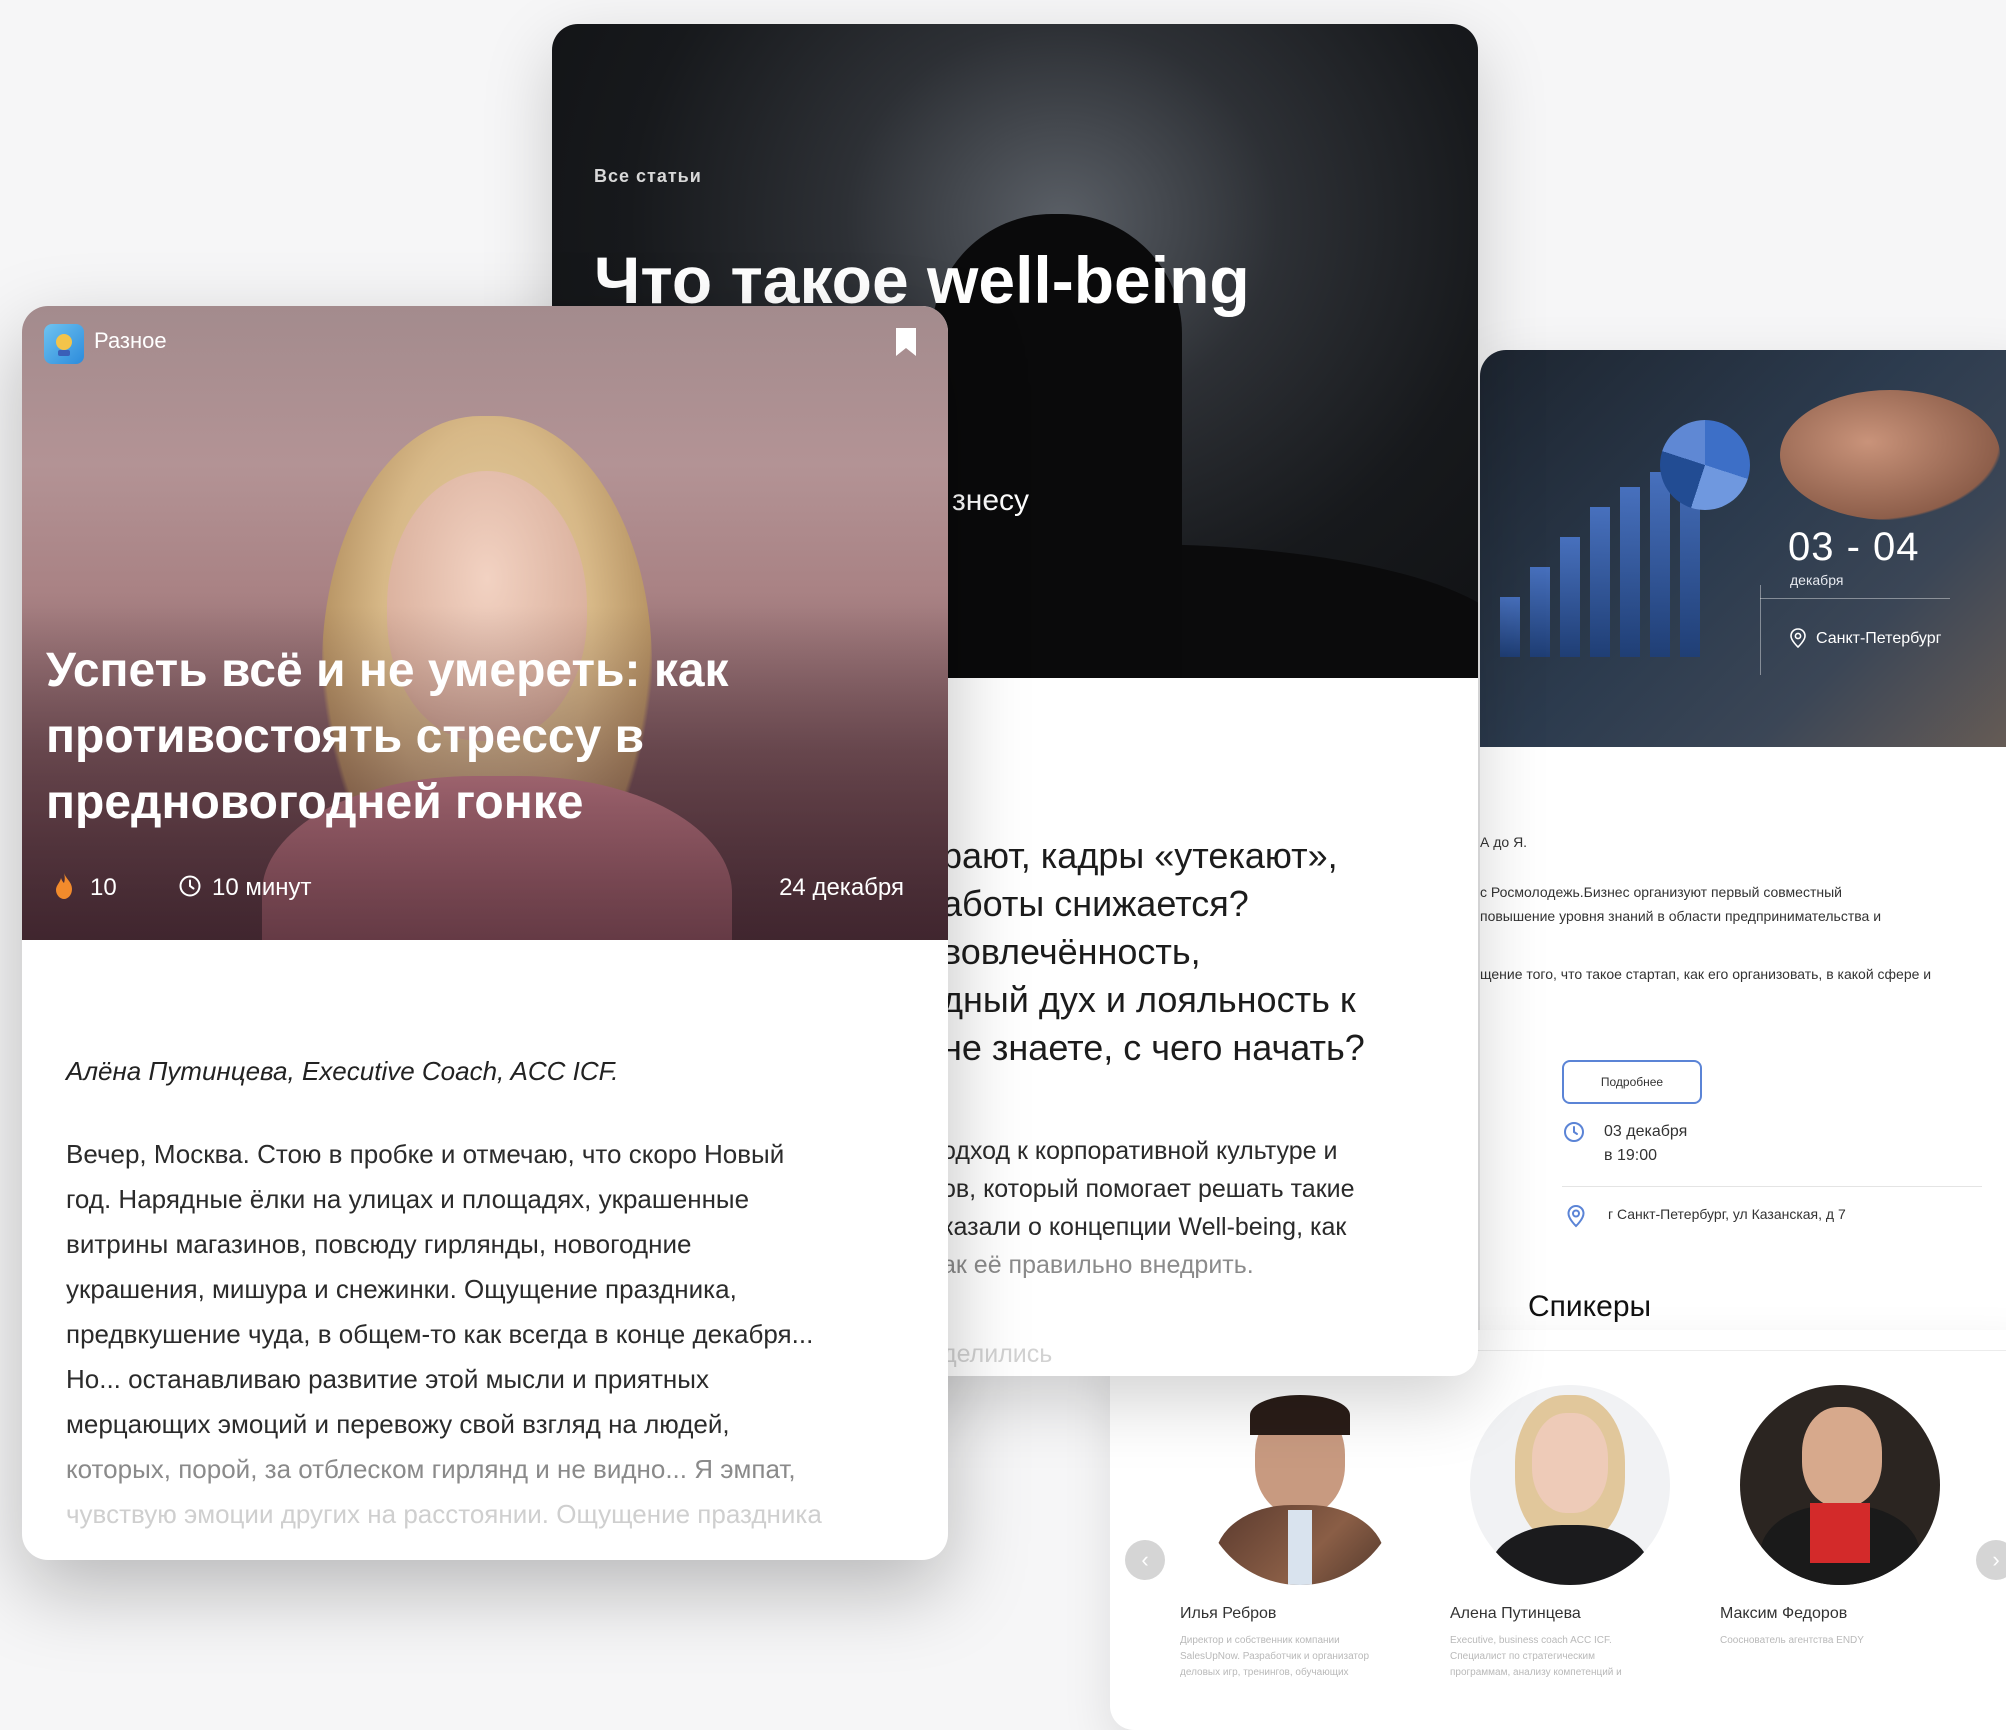 This screenshot has height=1730, width=2006. I want to click on speaker-name: Максим Федоров, so click(1784, 1613).